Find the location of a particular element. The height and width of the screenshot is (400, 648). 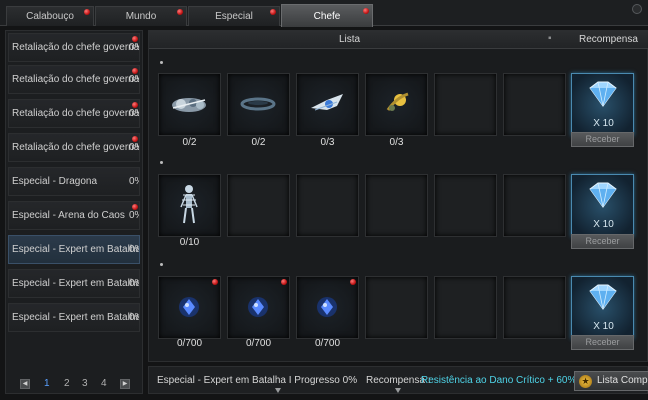

list-item: Retaliação do chefe governador II0% is located at coordinates (74, 79).